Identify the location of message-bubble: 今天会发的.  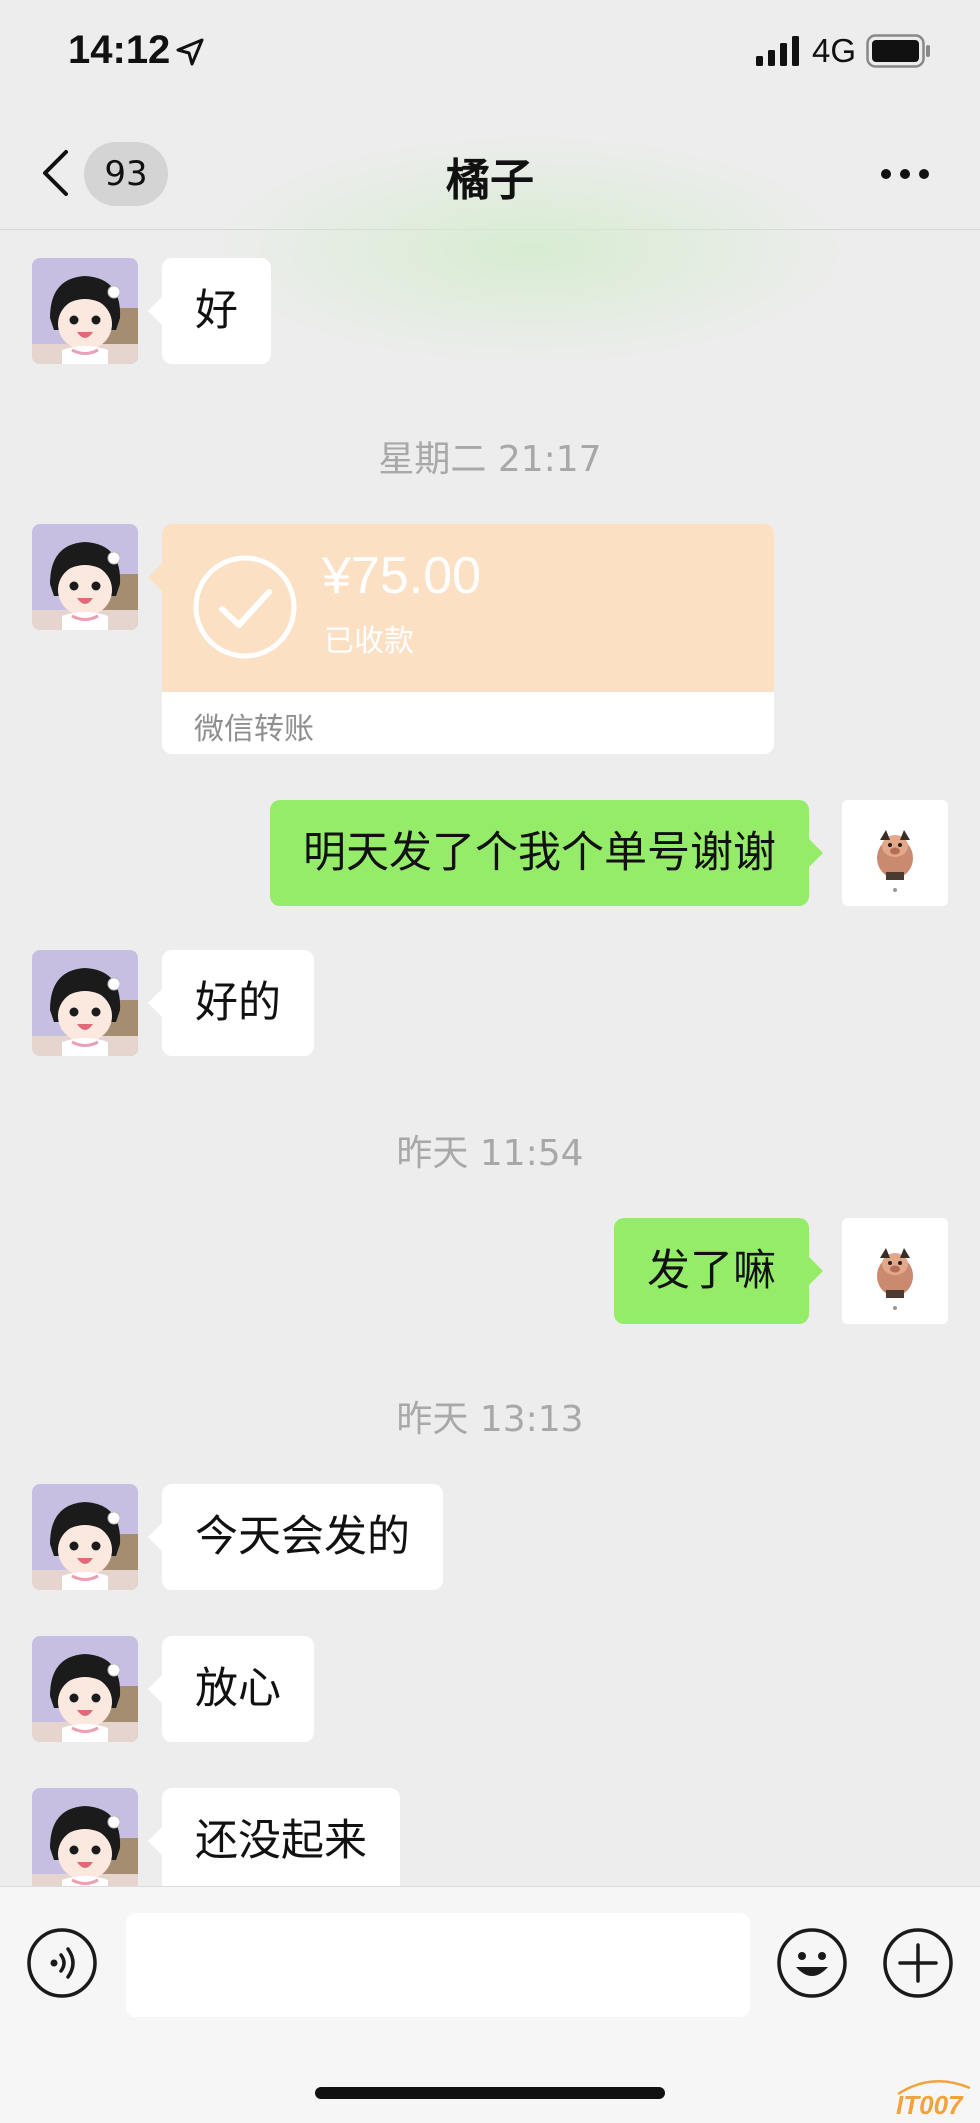
(295, 1537).